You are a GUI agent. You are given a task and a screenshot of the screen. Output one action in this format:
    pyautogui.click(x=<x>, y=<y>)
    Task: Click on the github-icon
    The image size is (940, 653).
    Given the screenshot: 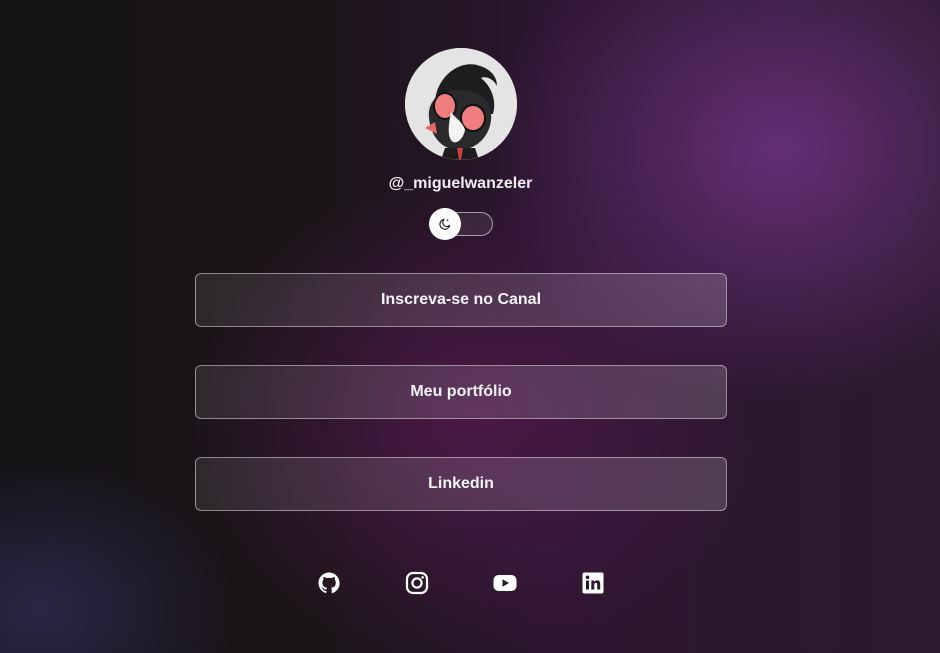 What is the action you would take?
    pyautogui.click(x=329, y=583)
    